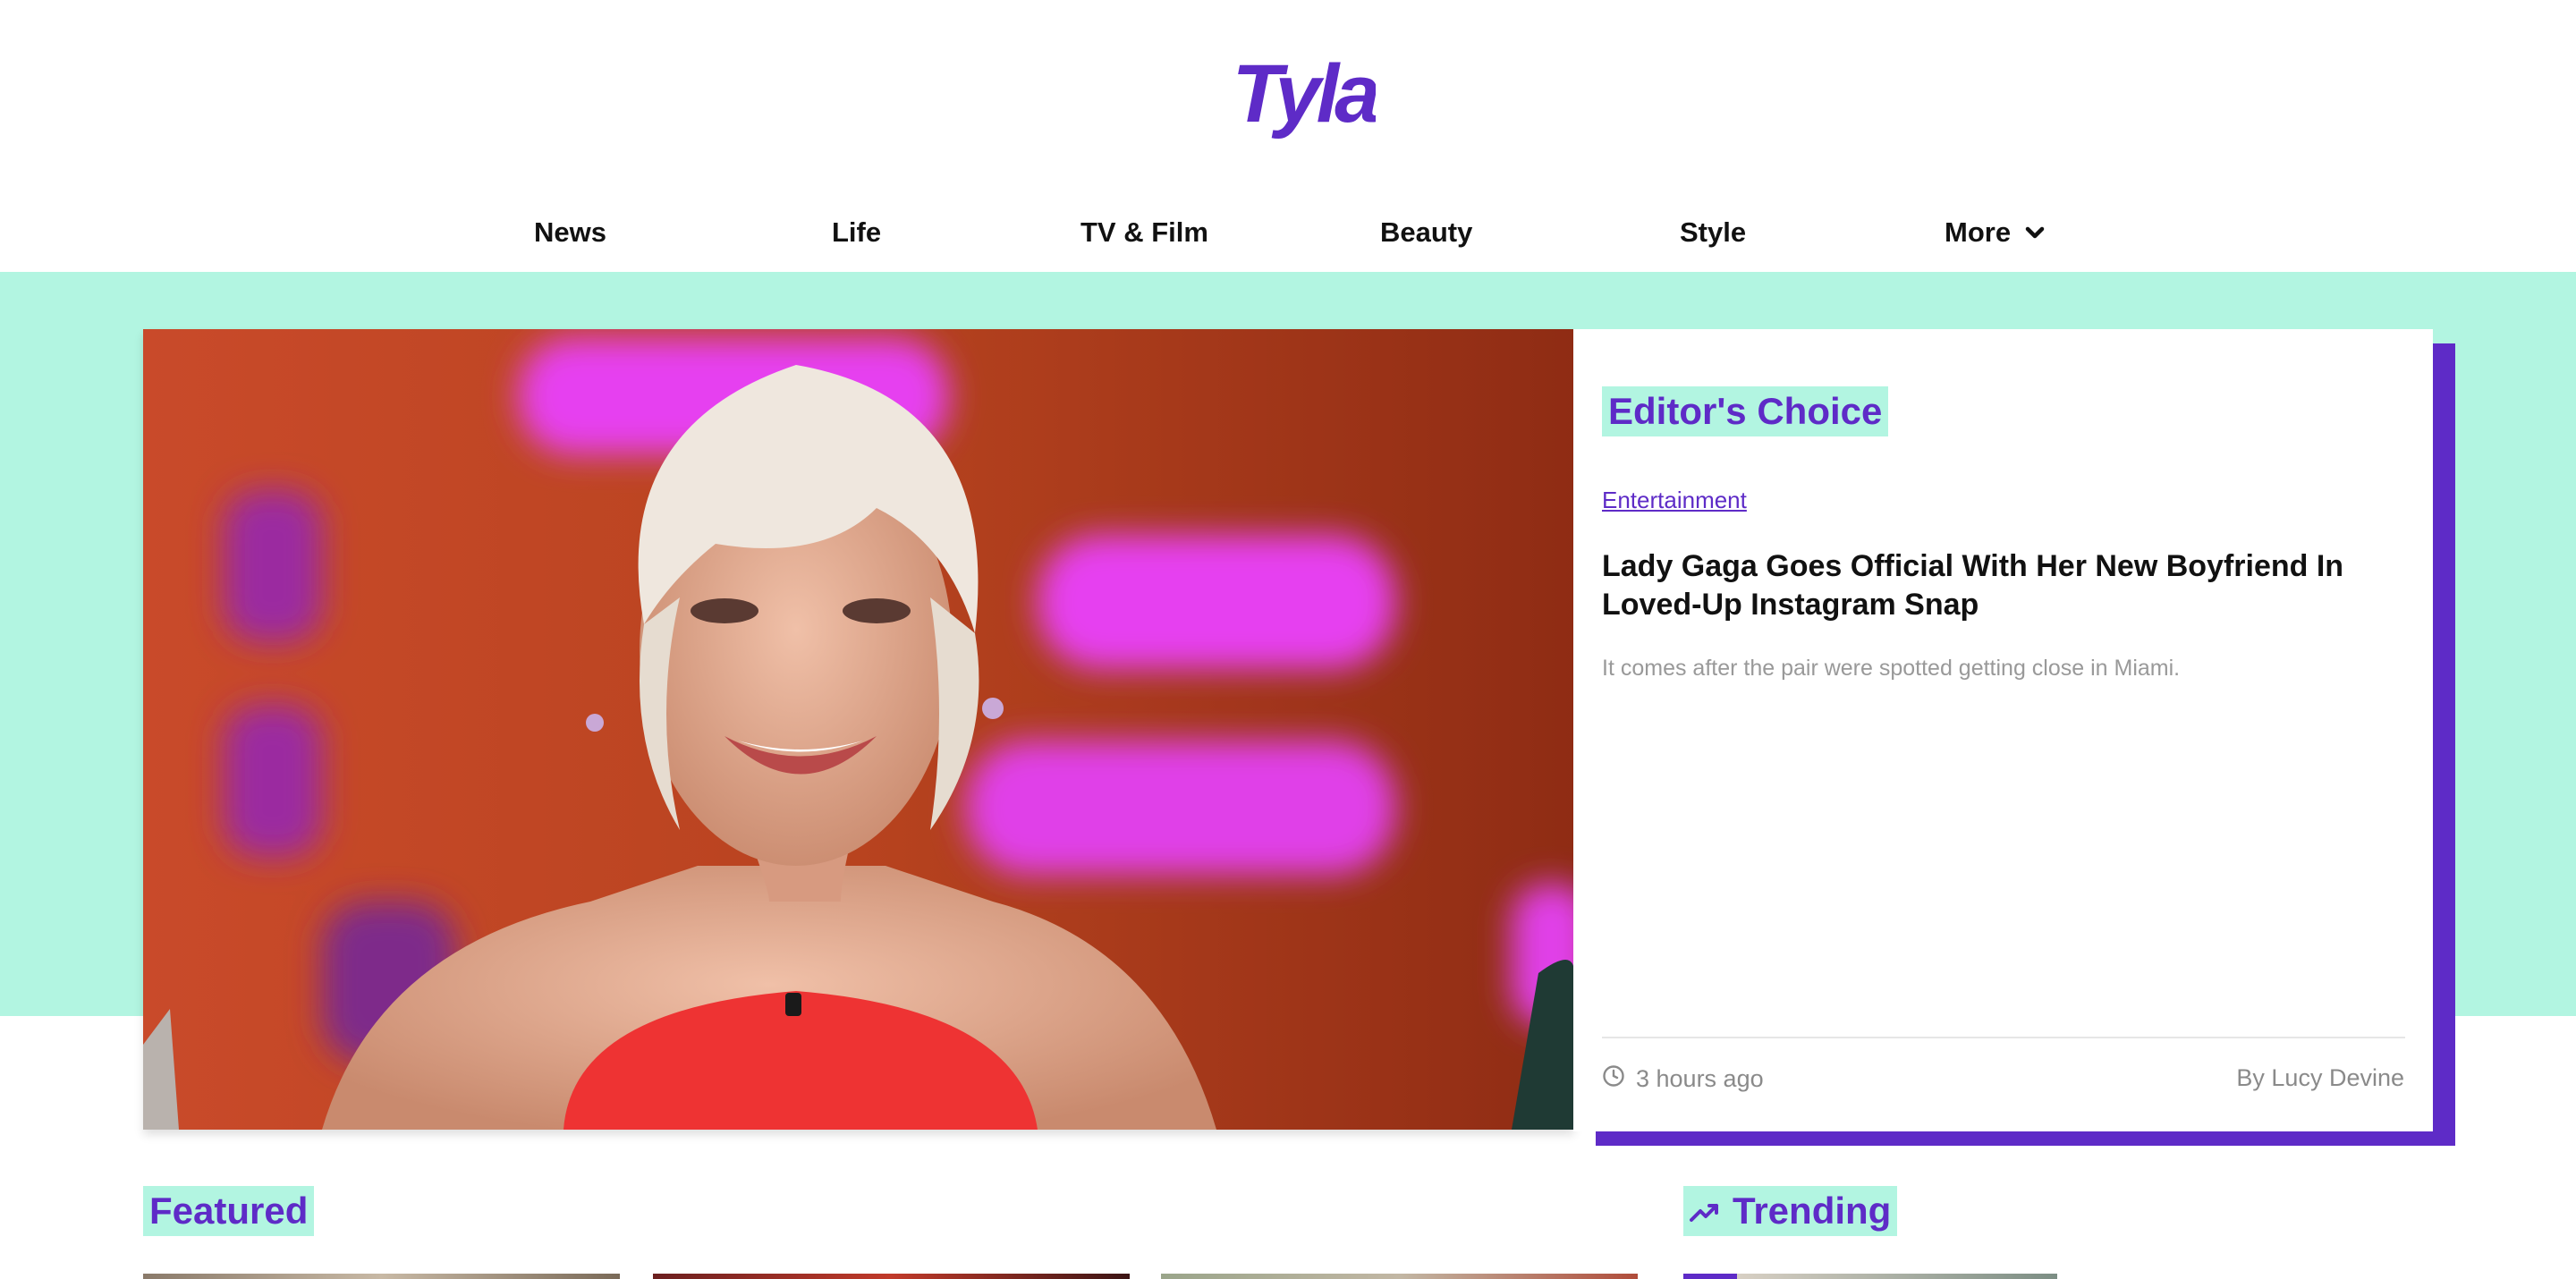 The image size is (2576, 1279). Describe the element at coordinates (1426, 233) in the screenshot. I see `nav-item-beauty: Beauty` at that location.